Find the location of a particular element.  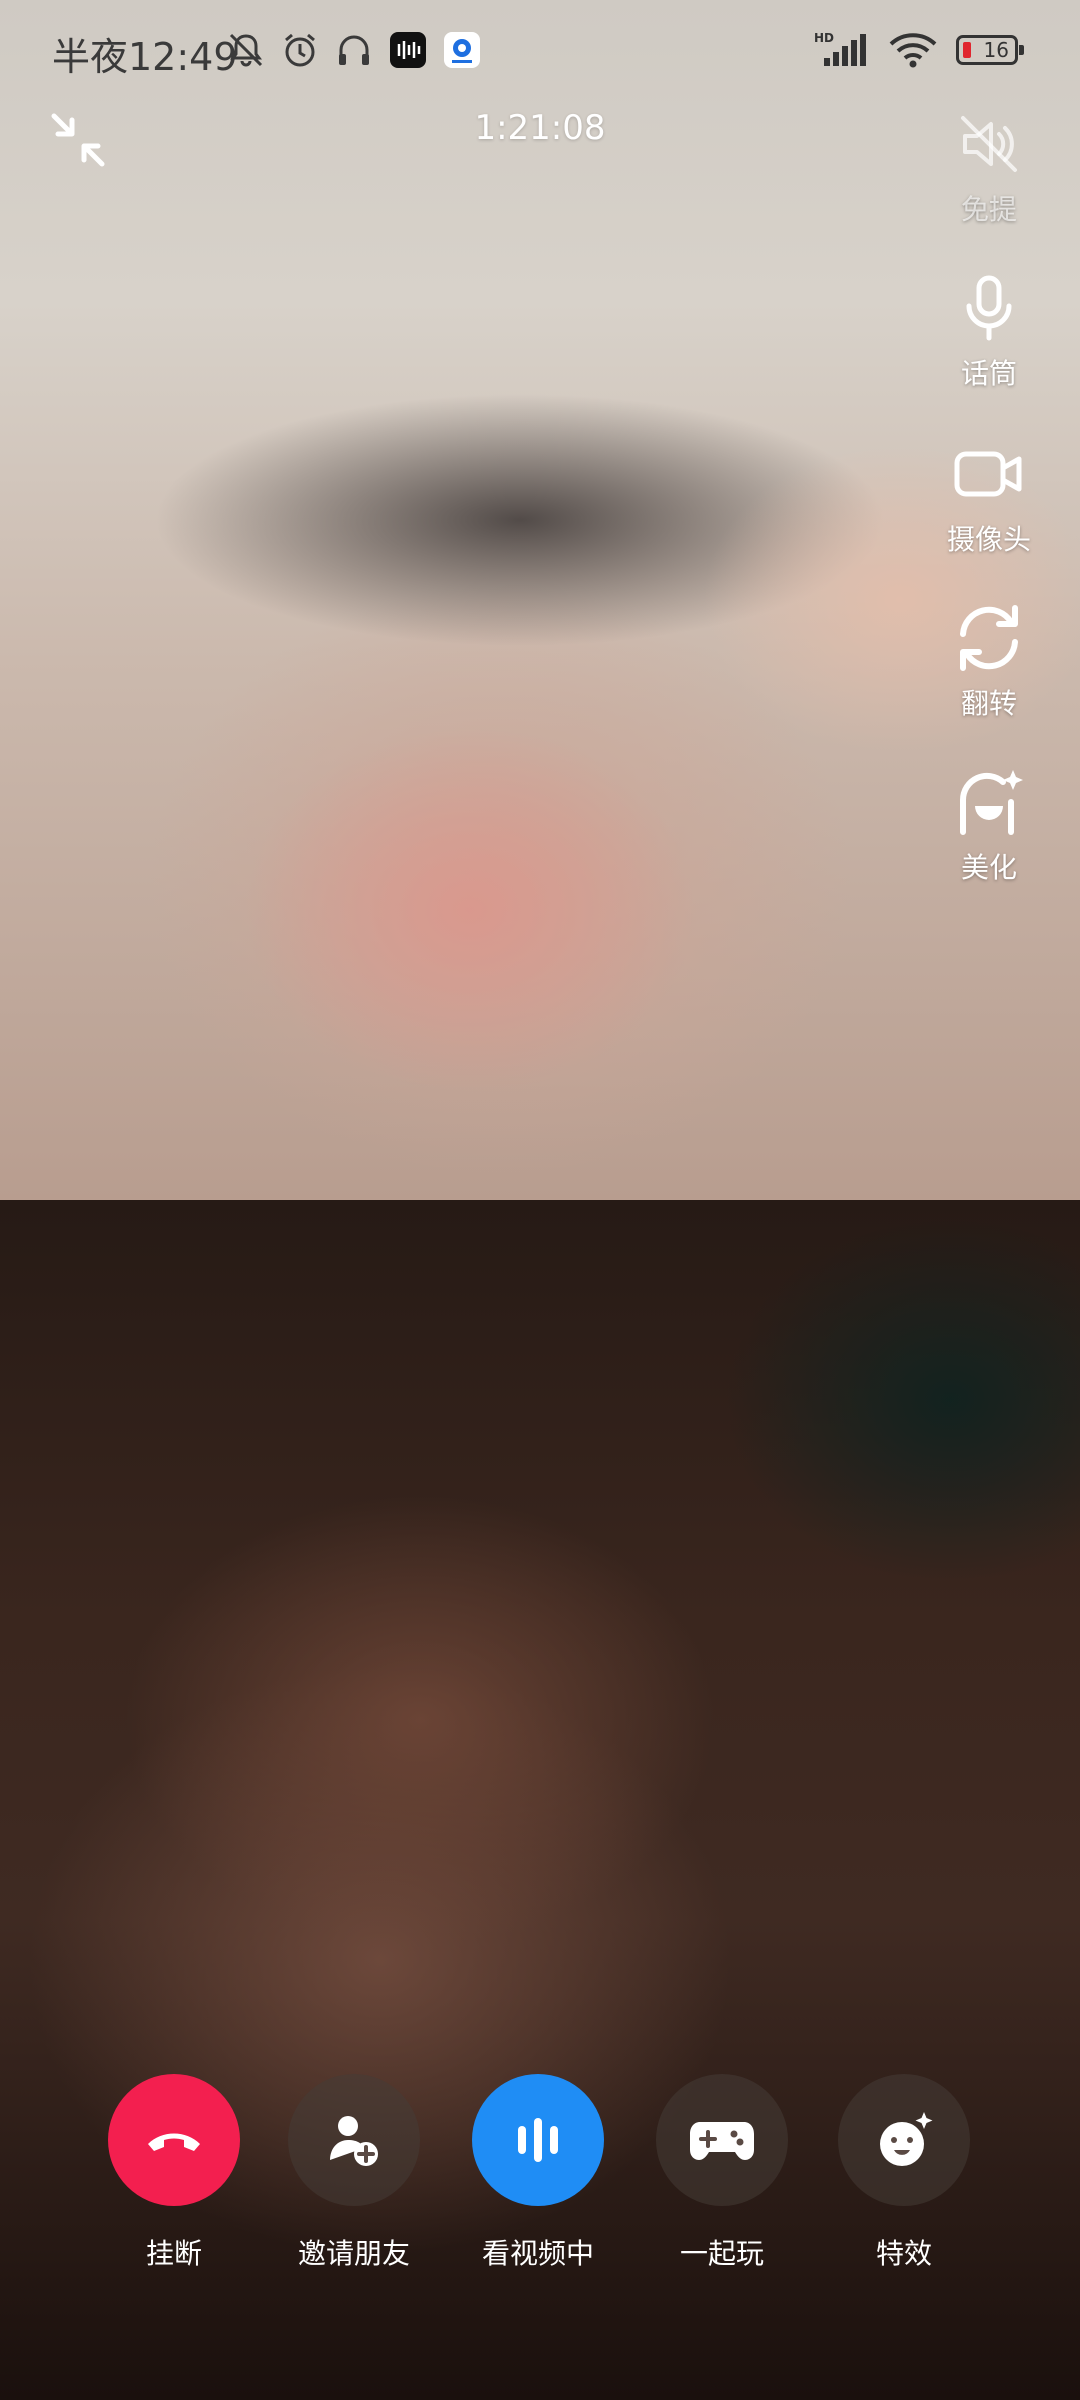

call-duration: 1:21:08 is located at coordinates (540, 128).